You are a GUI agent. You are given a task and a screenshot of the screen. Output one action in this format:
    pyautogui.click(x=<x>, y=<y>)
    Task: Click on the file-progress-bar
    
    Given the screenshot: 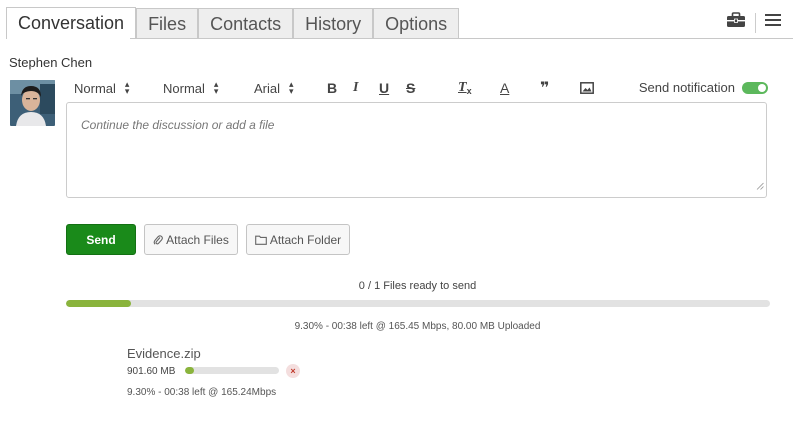 What is the action you would take?
    pyautogui.click(x=232, y=370)
    